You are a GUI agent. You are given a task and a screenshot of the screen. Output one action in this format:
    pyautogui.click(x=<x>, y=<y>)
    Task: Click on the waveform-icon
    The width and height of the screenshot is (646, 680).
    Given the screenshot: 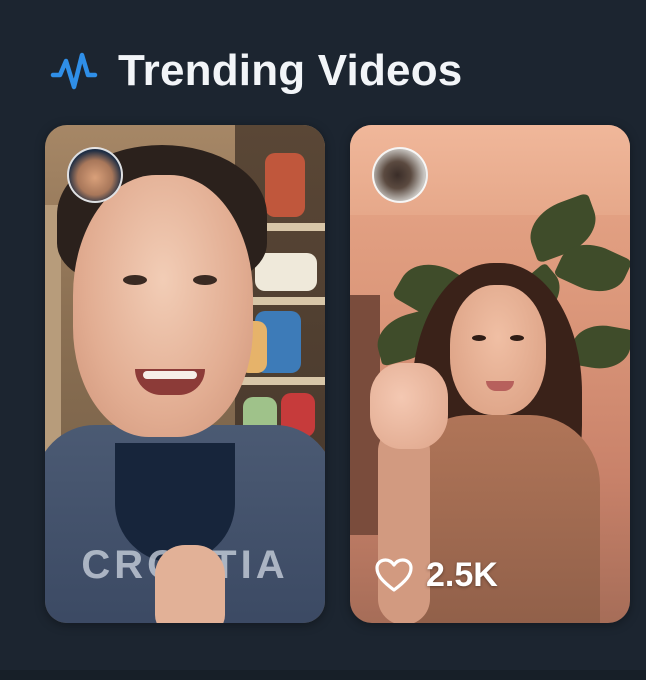 What is the action you would take?
    pyautogui.click(x=74, y=71)
    